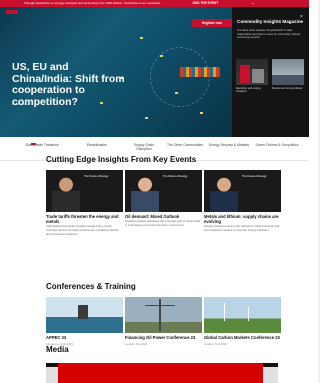 Image resolution: width=320 pixels, height=383 pixels. Describe the element at coordinates (163, 337) in the screenshot. I see `conference-title: Financing Oil Power Conference 23` at that location.